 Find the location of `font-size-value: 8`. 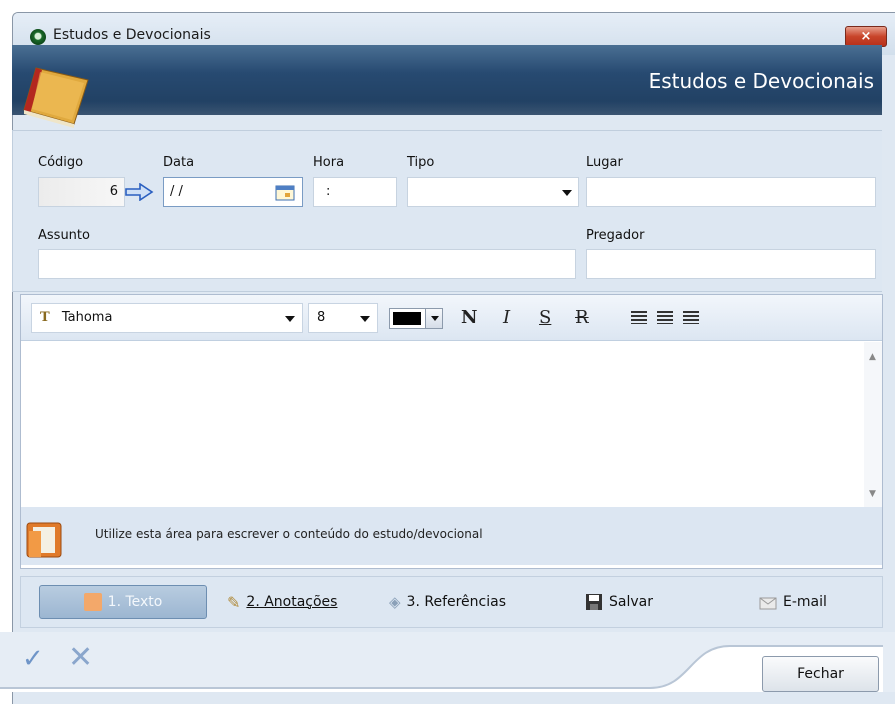

font-size-value: 8 is located at coordinates (321, 317).